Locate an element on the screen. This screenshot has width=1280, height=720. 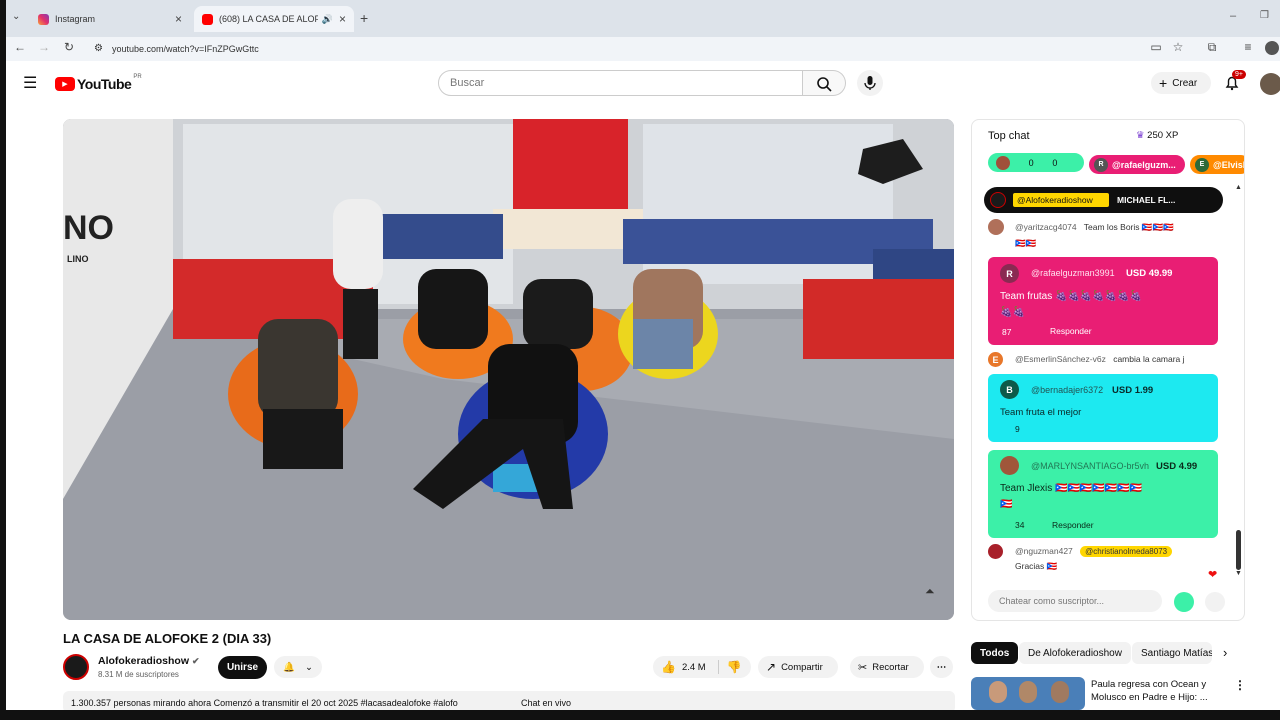
share-button: ↗ Compartir is located at coordinates (798, 667).